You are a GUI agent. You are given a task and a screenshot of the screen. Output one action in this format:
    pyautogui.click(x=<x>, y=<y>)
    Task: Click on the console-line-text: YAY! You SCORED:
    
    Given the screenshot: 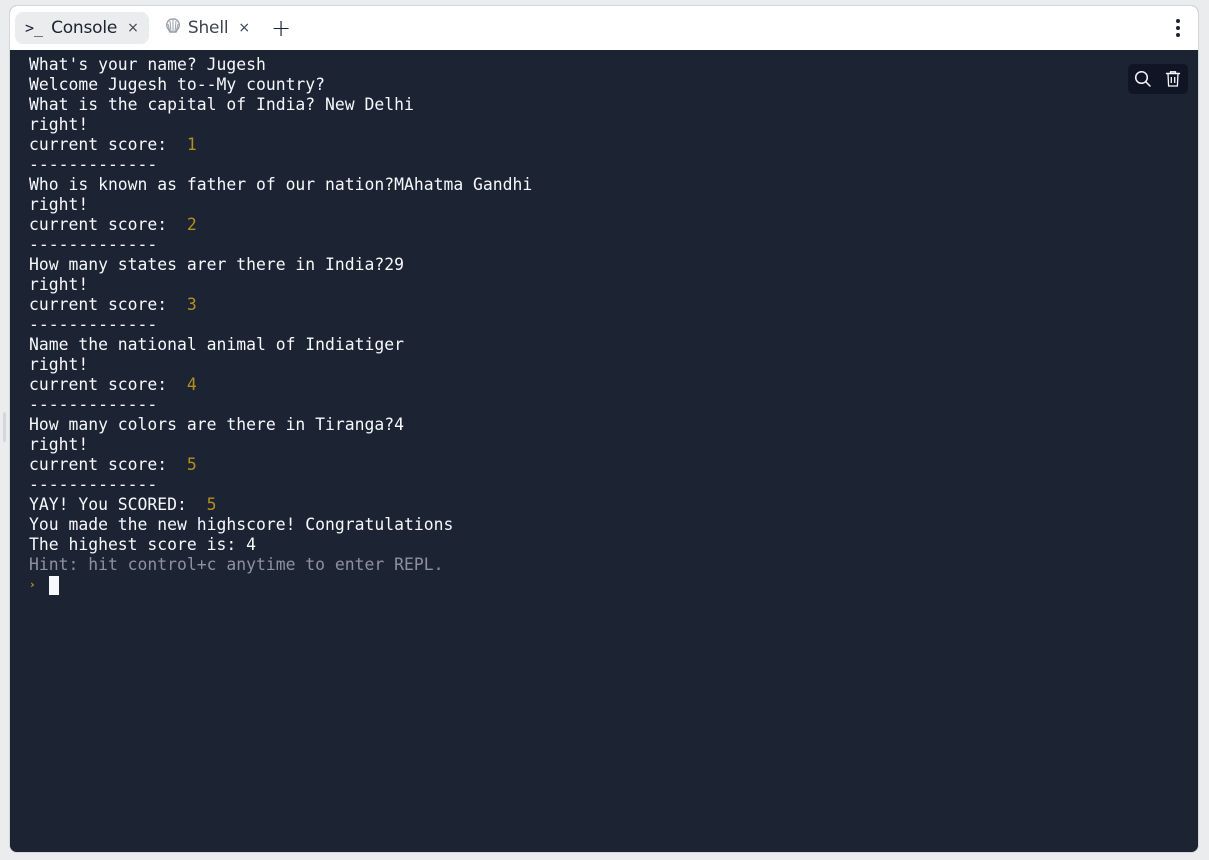 What is the action you would take?
    pyautogui.click(x=118, y=504)
    